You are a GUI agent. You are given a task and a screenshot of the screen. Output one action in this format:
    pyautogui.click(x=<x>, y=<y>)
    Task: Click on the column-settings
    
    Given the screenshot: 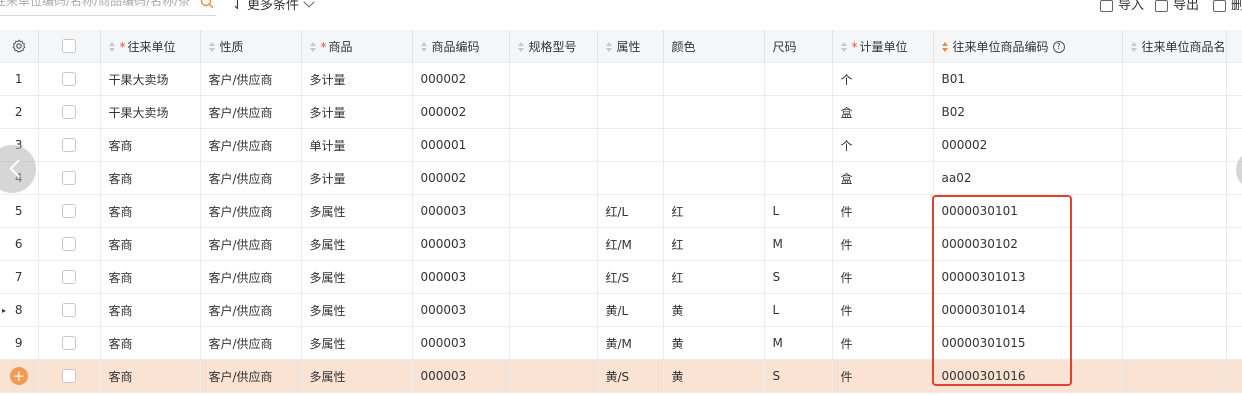 What is the action you would take?
    pyautogui.click(x=19, y=46)
    